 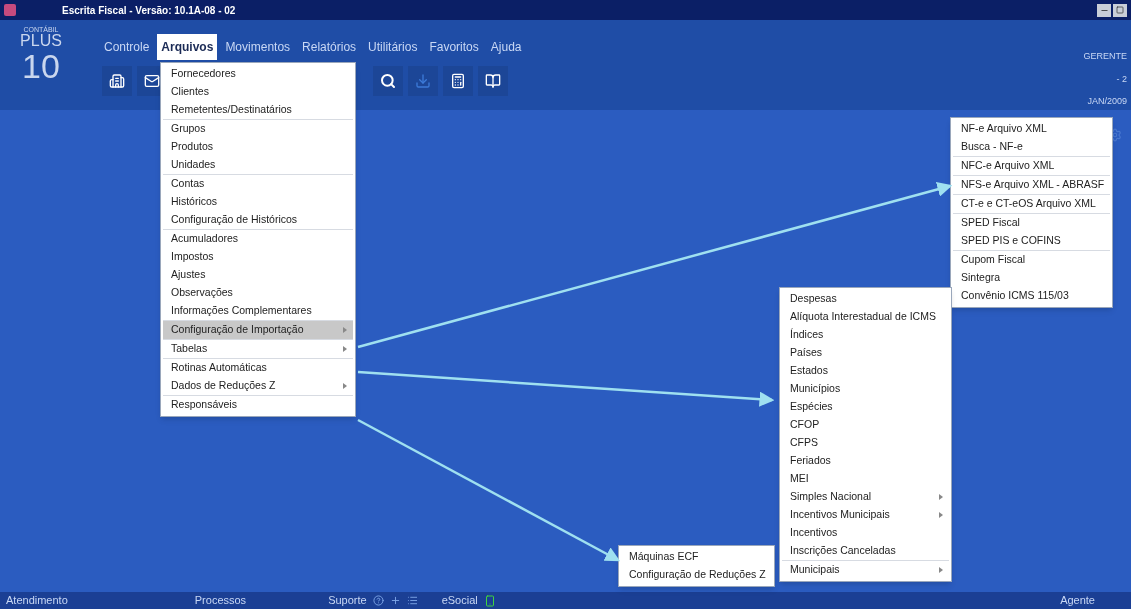 What do you see at coordinates (378, 600) in the screenshot?
I see `help-icon` at bounding box center [378, 600].